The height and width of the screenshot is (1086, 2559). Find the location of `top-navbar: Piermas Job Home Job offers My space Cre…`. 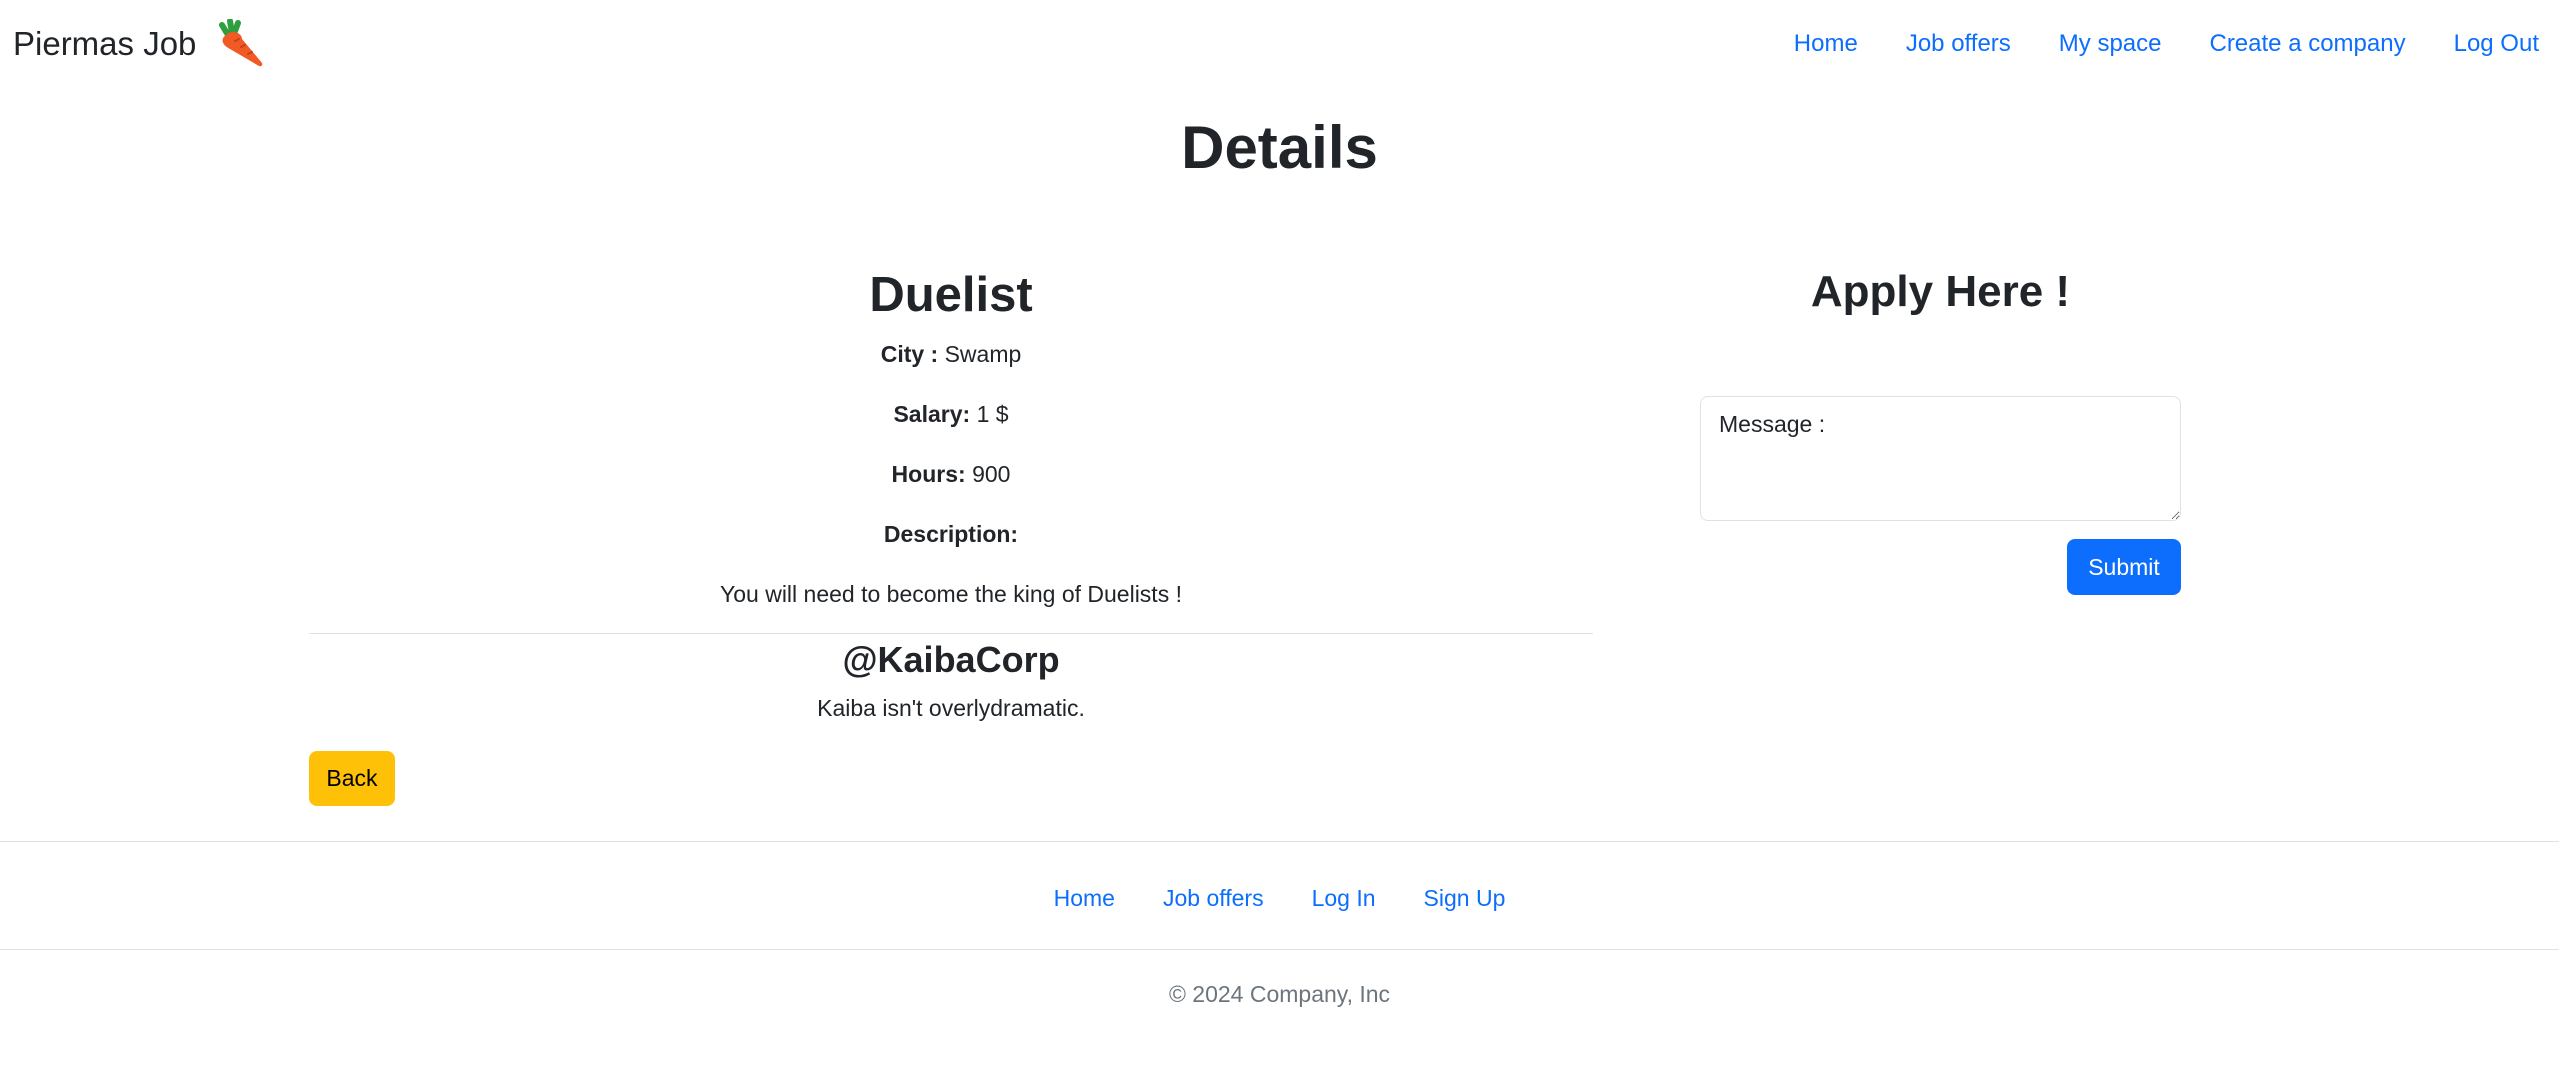

top-navbar: Piermas Job Home Job offers My space Cre… is located at coordinates (1279, 44).